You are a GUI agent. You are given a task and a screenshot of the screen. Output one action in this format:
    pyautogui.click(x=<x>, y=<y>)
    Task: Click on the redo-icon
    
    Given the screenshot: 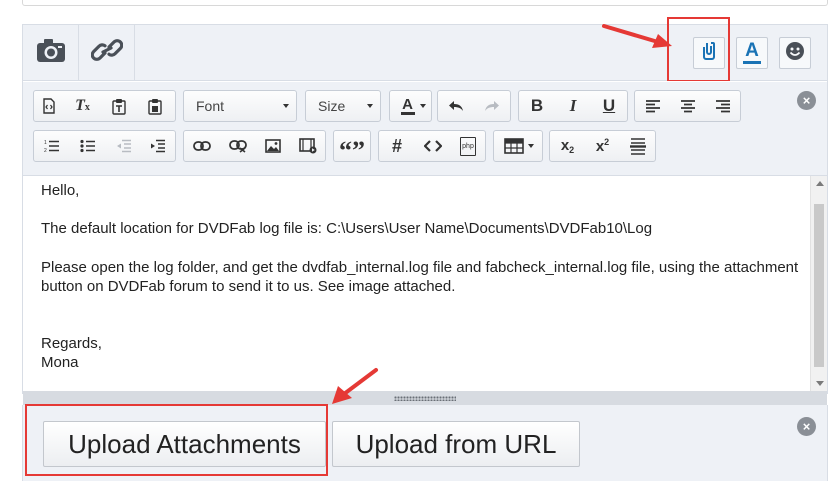 What is the action you would take?
    pyautogui.click(x=492, y=106)
    